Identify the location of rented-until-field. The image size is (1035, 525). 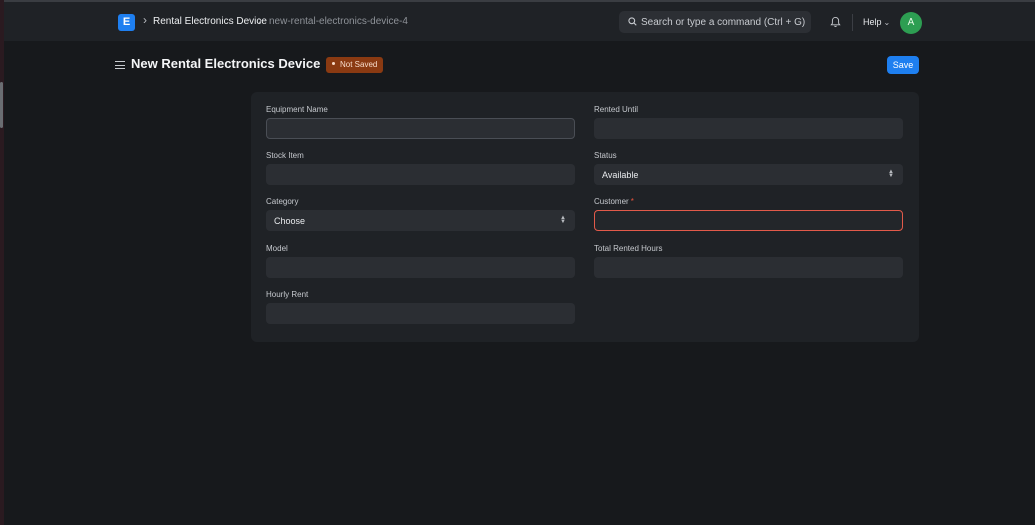
(748, 128).